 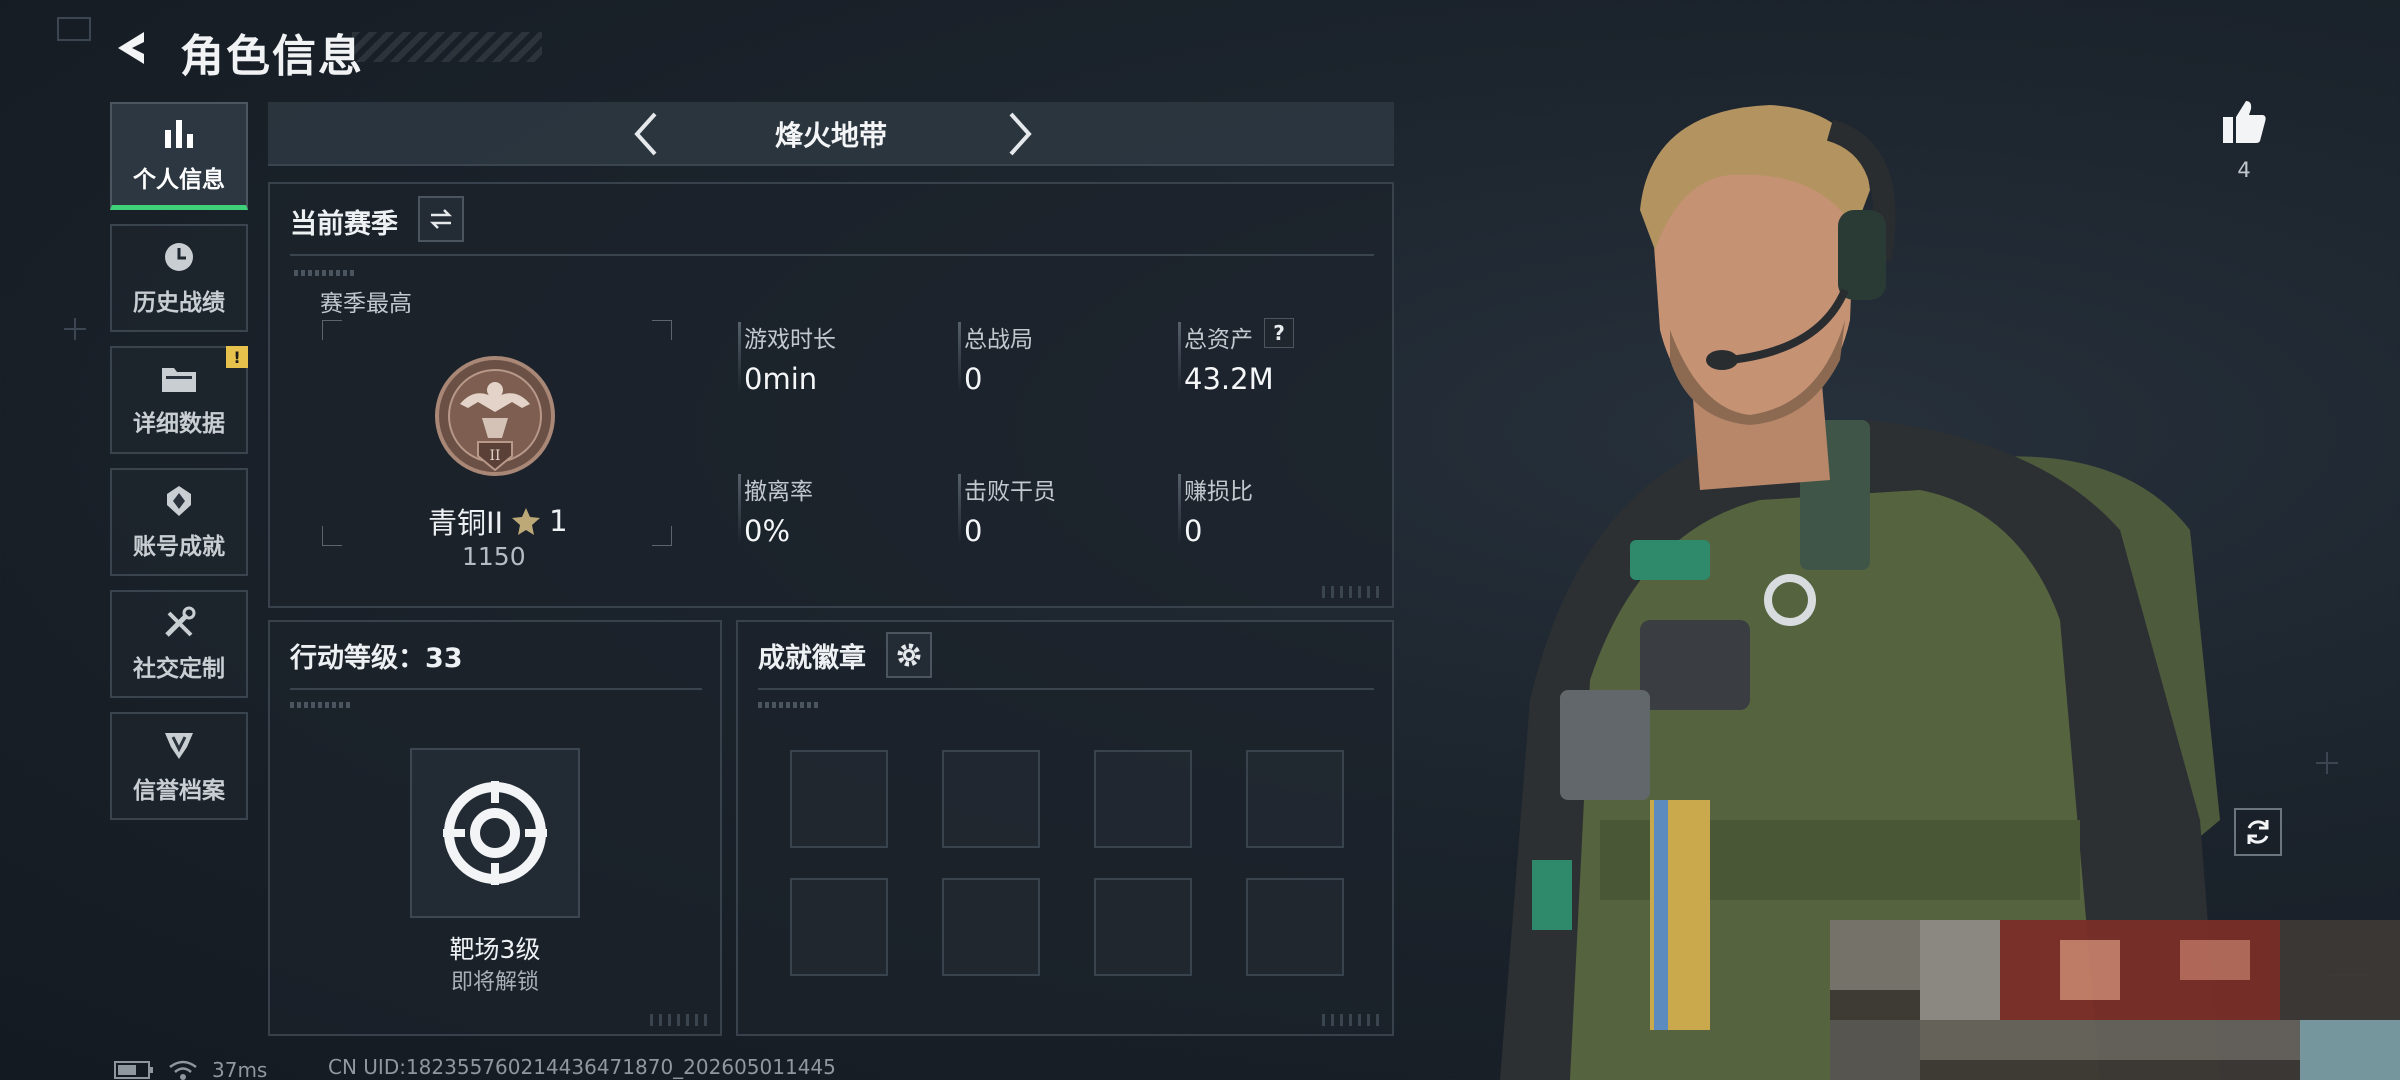 I want to click on stat-value-profit-ratio: 0, so click(x=1193, y=531).